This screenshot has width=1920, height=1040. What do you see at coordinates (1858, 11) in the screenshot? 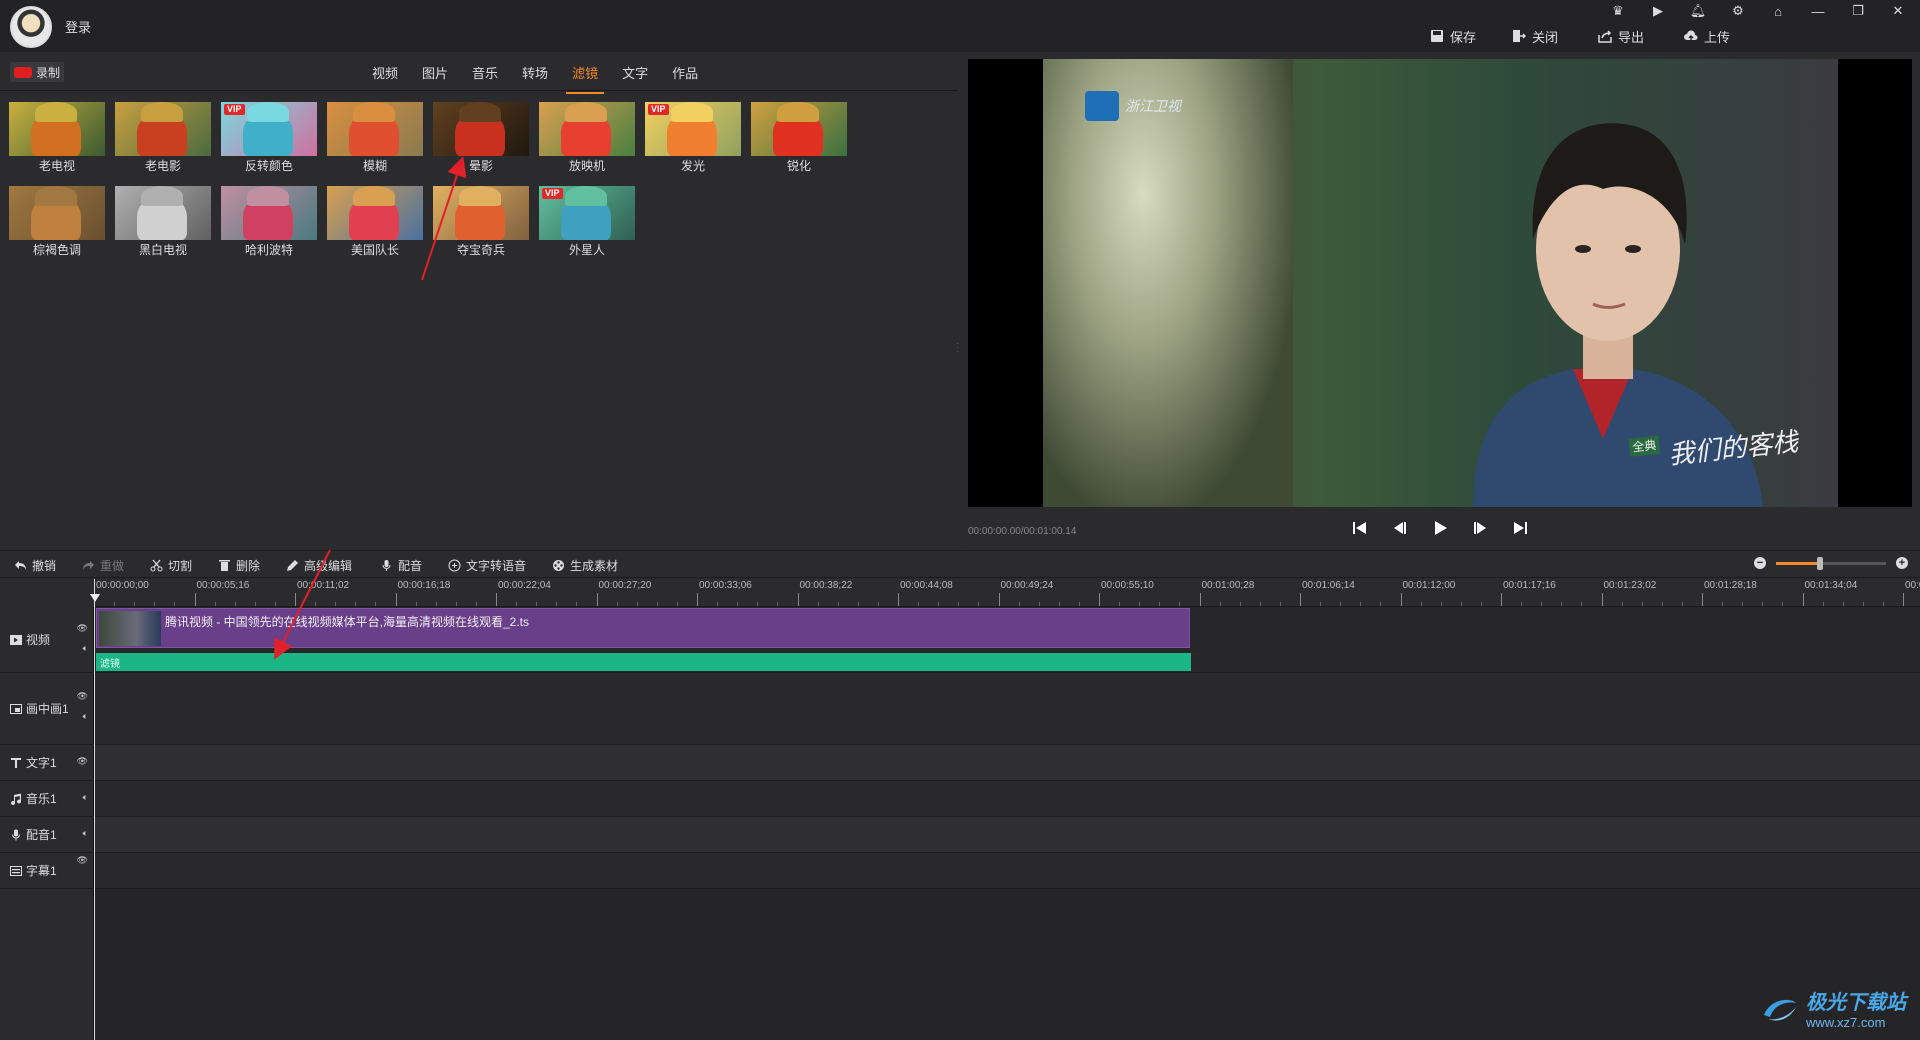
I see `restore-button: ❐` at bounding box center [1858, 11].